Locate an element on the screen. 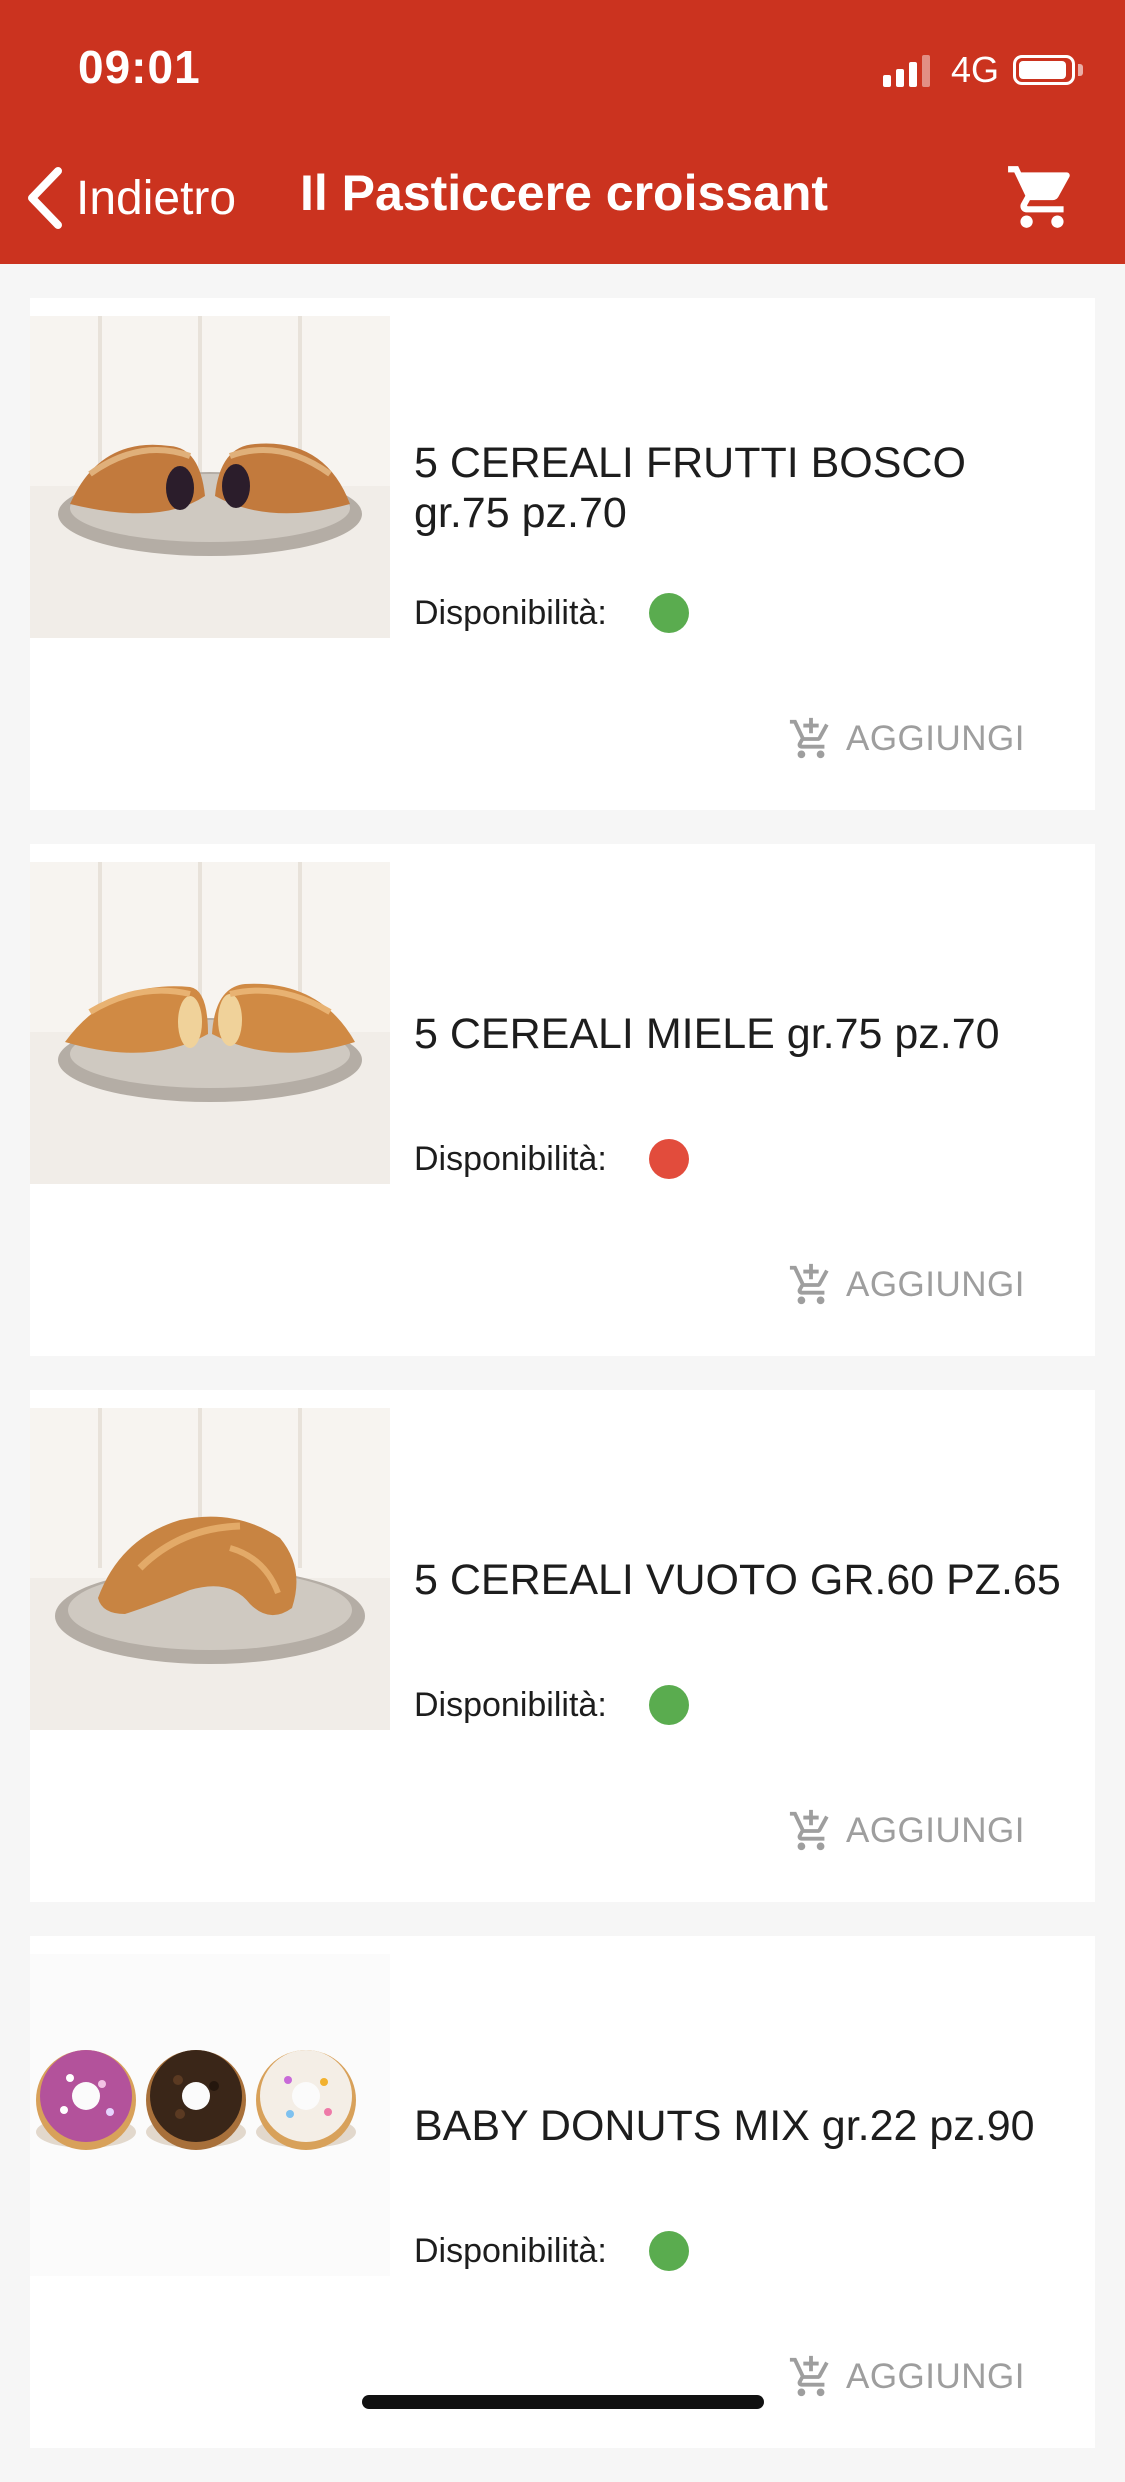 The image size is (1125, 2482). cart-button is located at coordinates (1042, 197).